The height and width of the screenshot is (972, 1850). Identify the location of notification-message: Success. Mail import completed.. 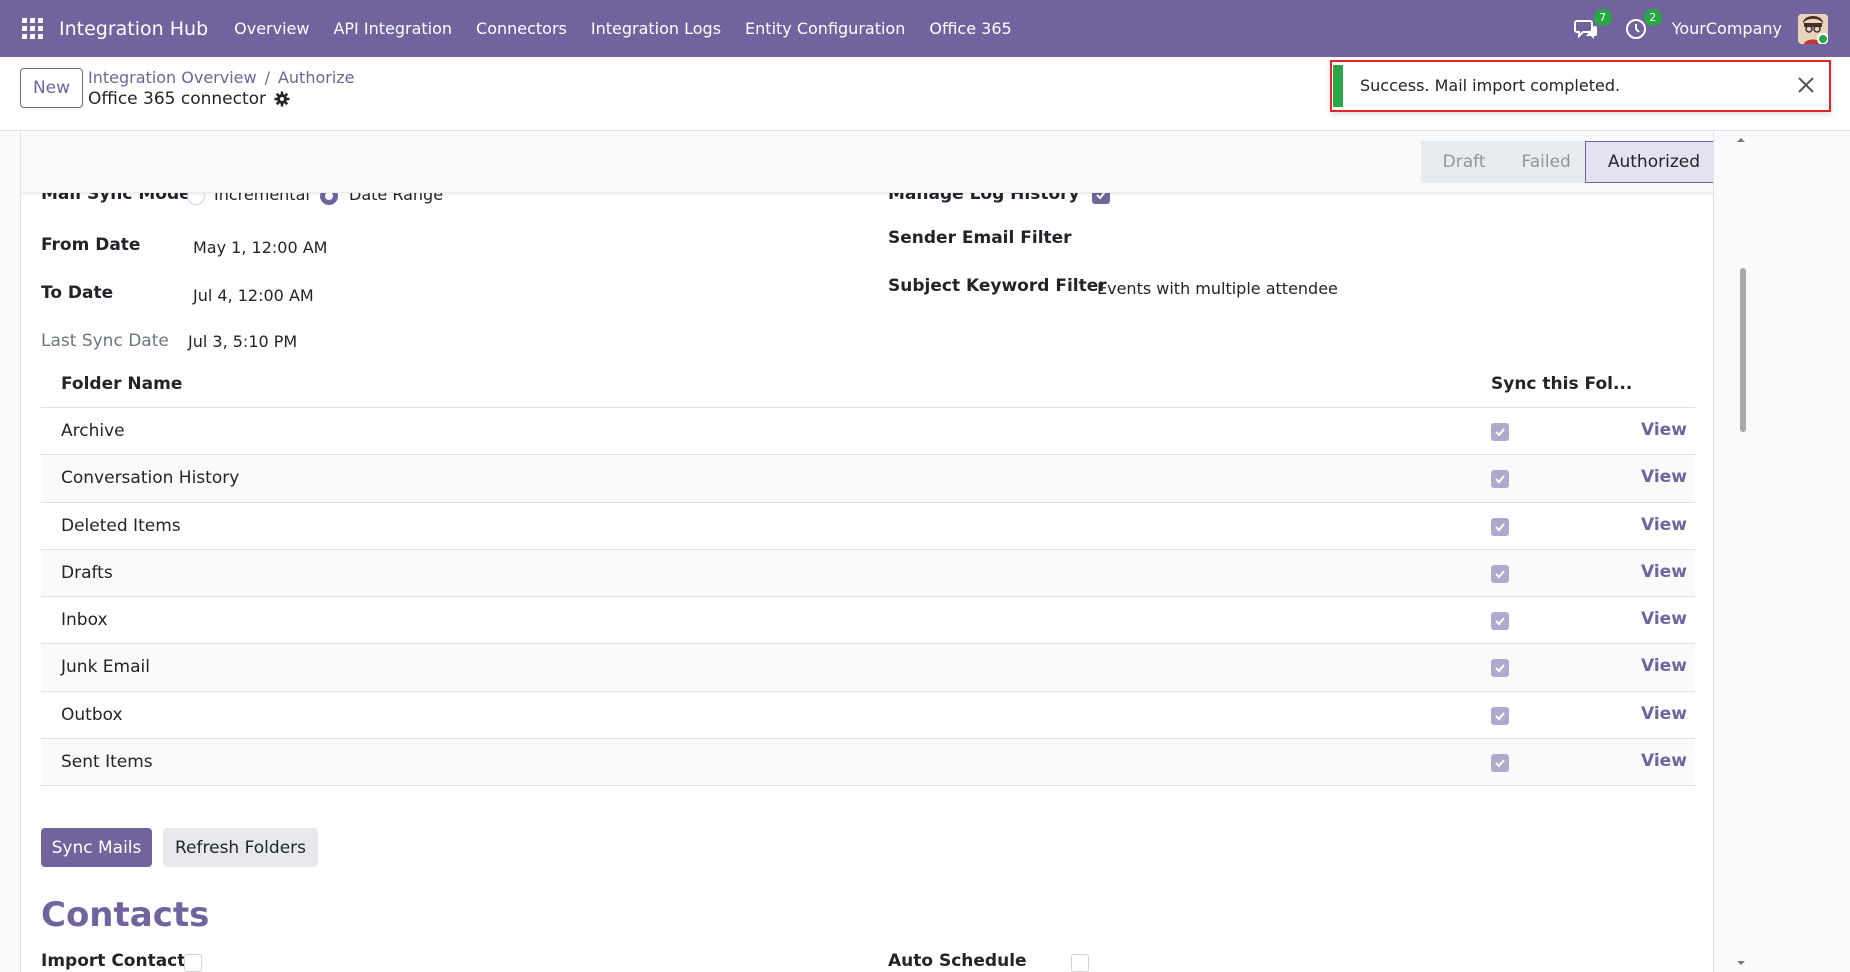
(1490, 85).